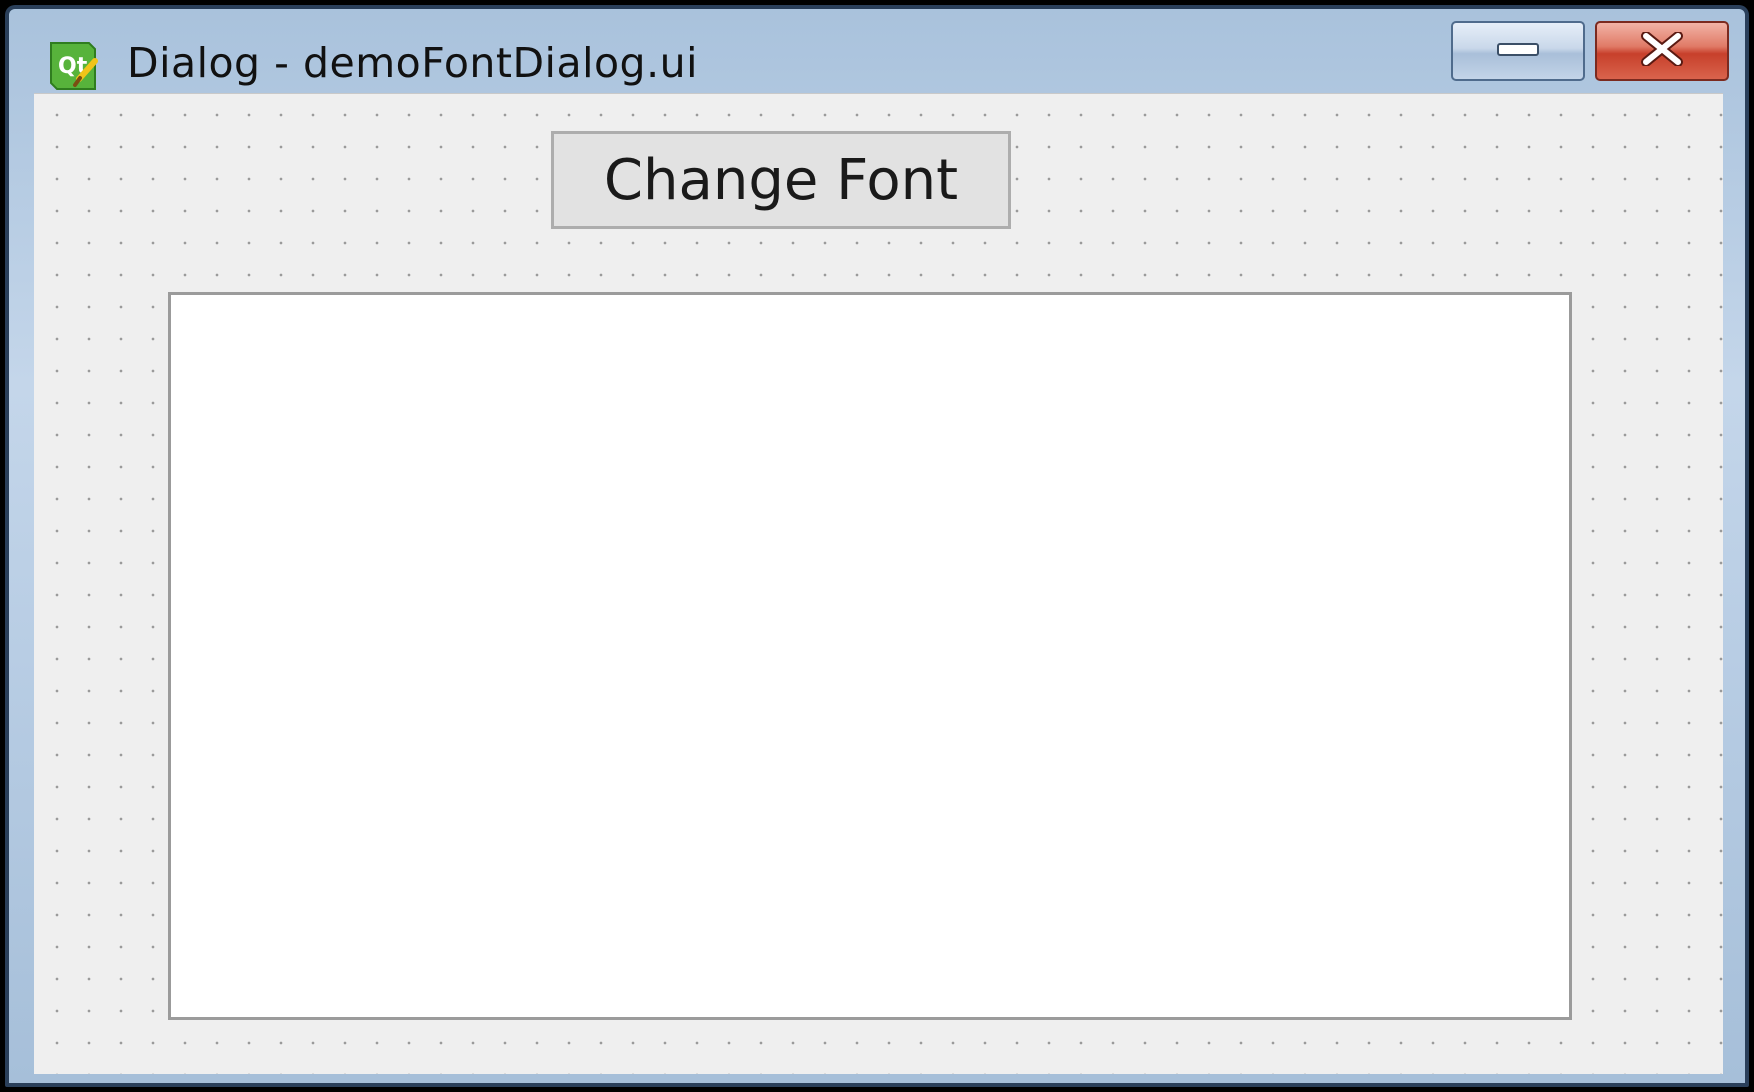  I want to click on minimize-icon, so click(1518, 51).